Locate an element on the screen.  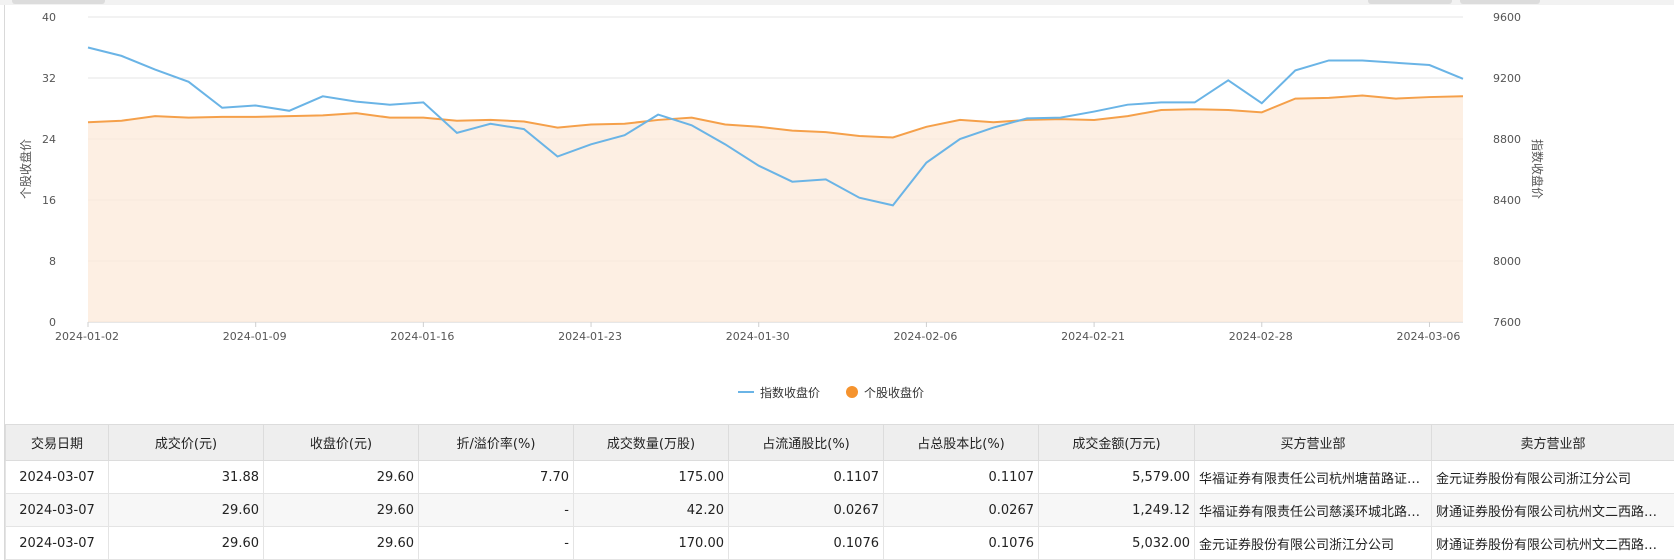
col-header-volume: 成交数量(万股) is located at coordinates (651, 442).